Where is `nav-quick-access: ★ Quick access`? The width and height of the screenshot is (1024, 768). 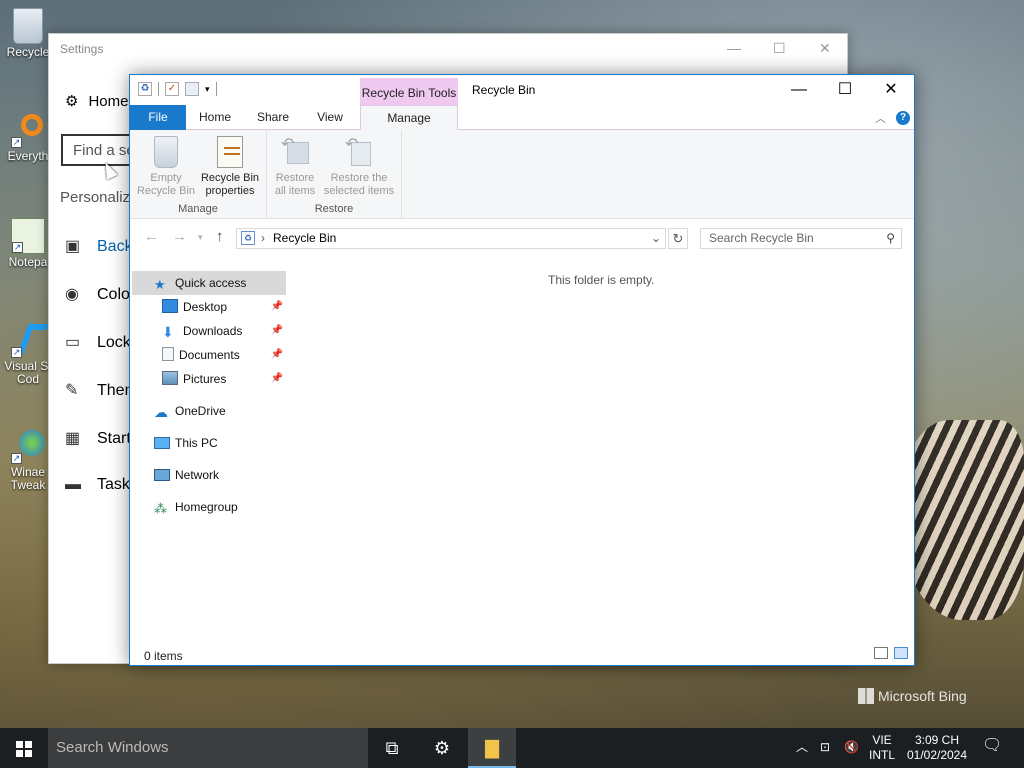 nav-quick-access: ★ Quick access is located at coordinates (209, 283).